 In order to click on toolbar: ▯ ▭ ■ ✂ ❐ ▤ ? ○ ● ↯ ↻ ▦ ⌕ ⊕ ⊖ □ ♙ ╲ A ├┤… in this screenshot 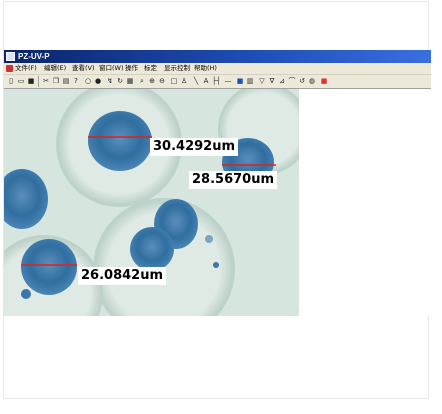, I will do `click(217, 82)`.